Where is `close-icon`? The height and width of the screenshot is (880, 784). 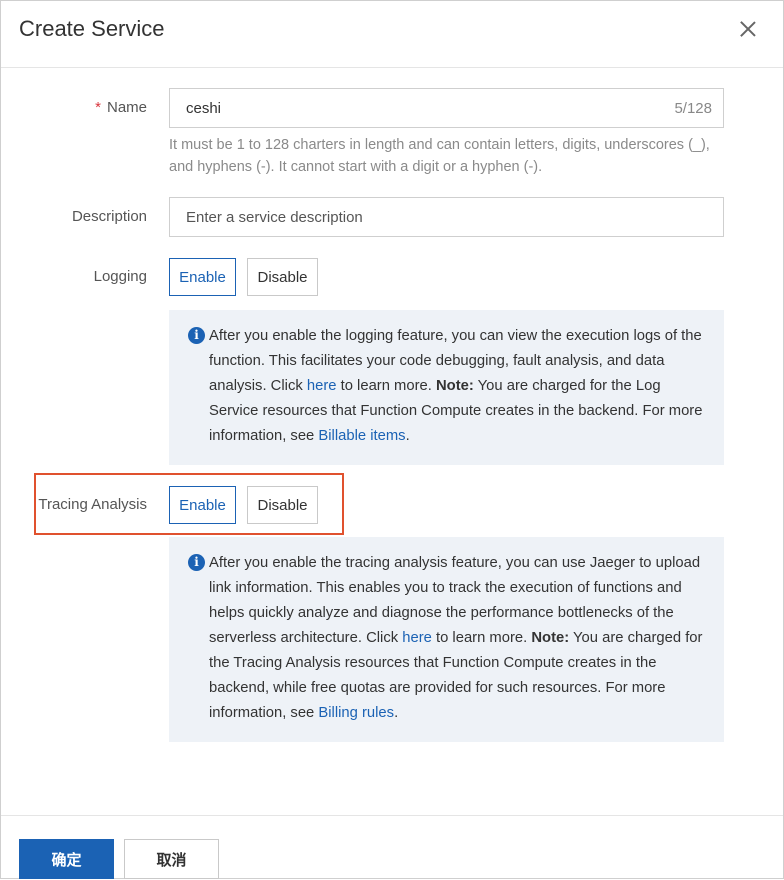
close-icon is located at coordinates (748, 29).